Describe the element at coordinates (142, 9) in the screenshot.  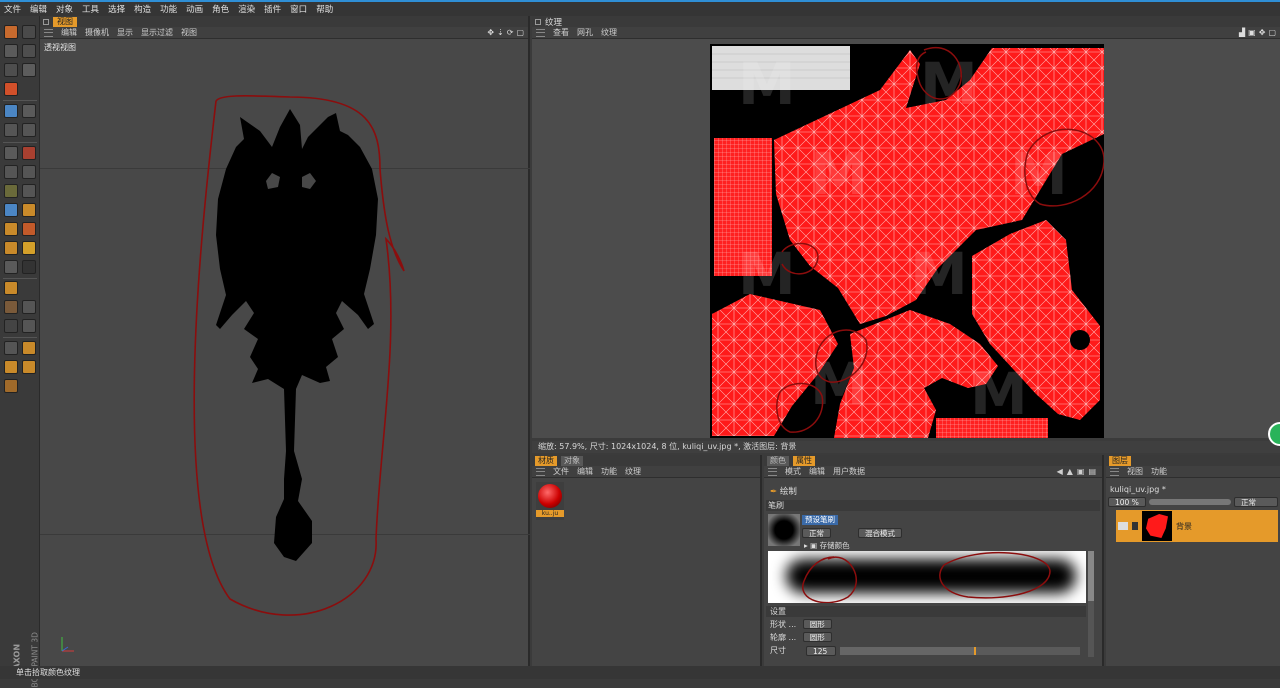
I see `menu-structure: 构造` at that location.